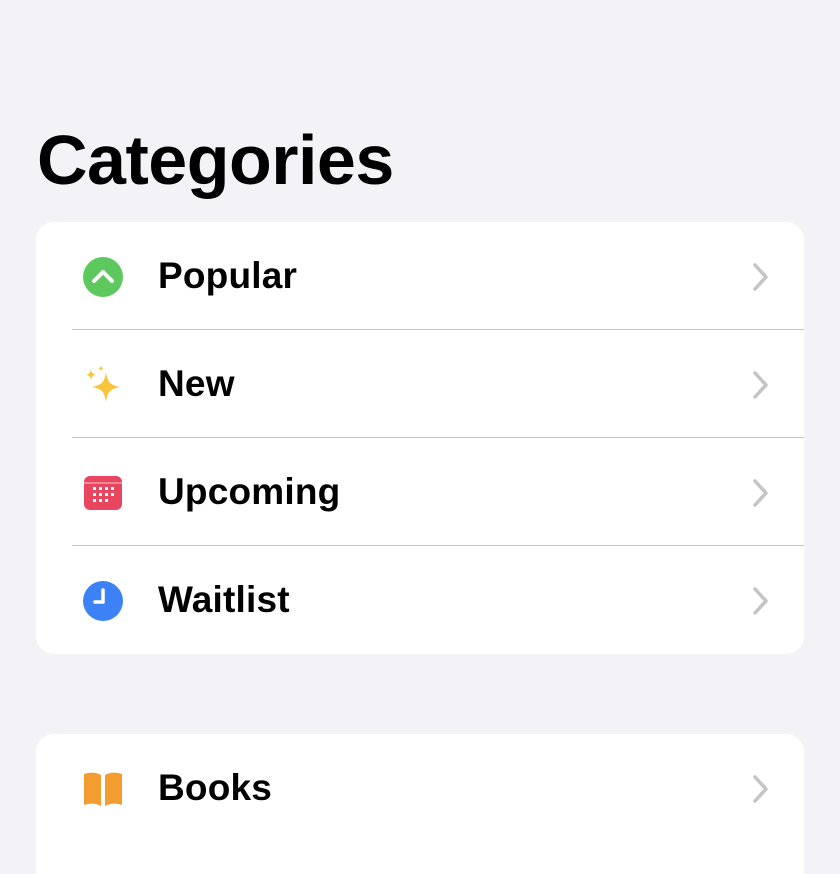  Describe the element at coordinates (103, 601) in the screenshot. I see `clock-icon` at that location.